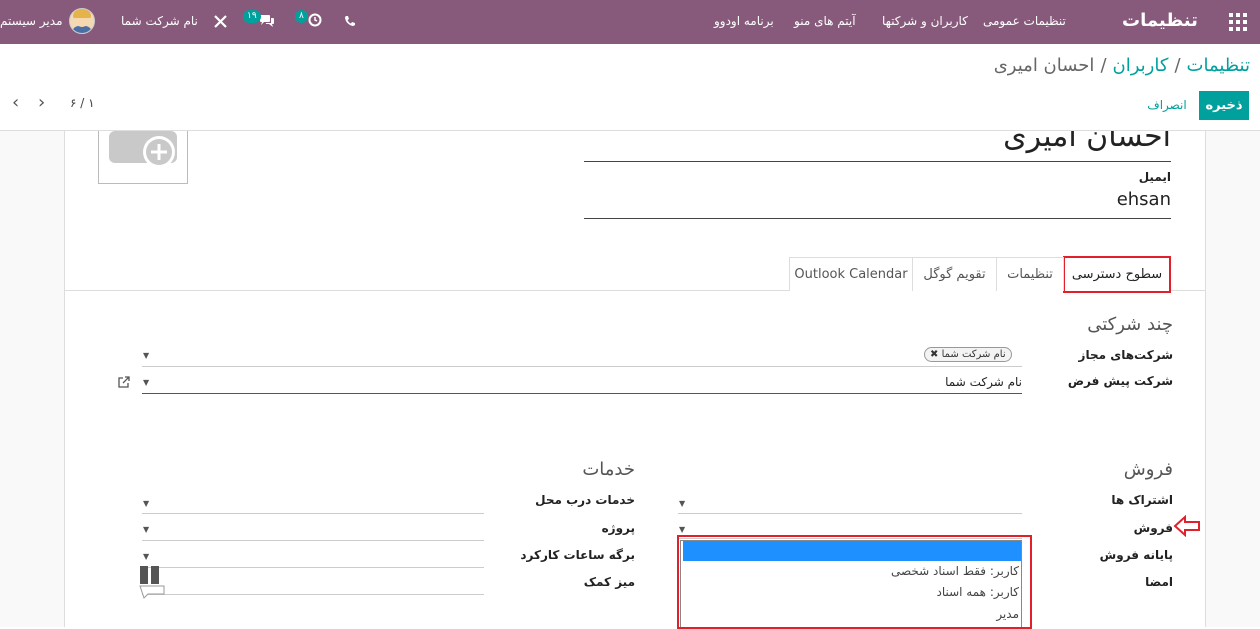 The width and height of the screenshot is (1260, 629). What do you see at coordinates (1044, 65) in the screenshot?
I see `breadcrumb-current: احسان امیری` at bounding box center [1044, 65].